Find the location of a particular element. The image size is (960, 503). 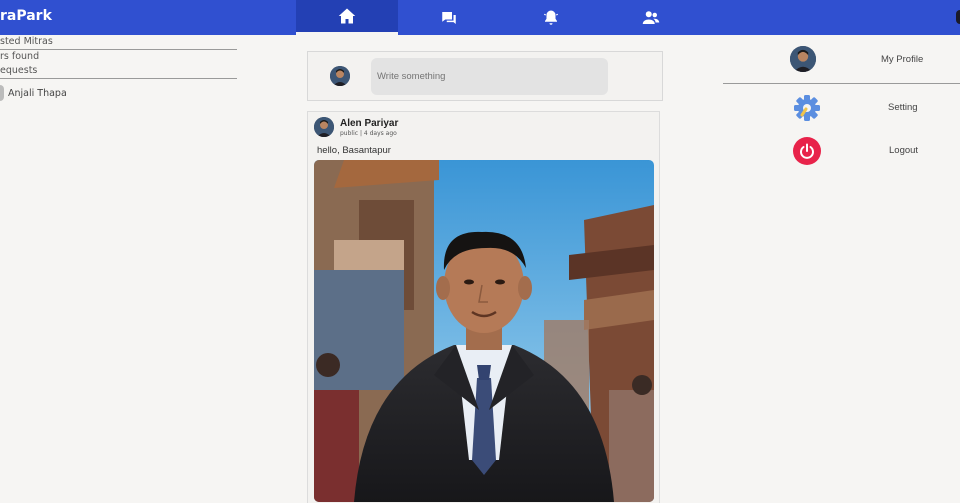

friend-name: Anjali Thapa is located at coordinates (37, 93).